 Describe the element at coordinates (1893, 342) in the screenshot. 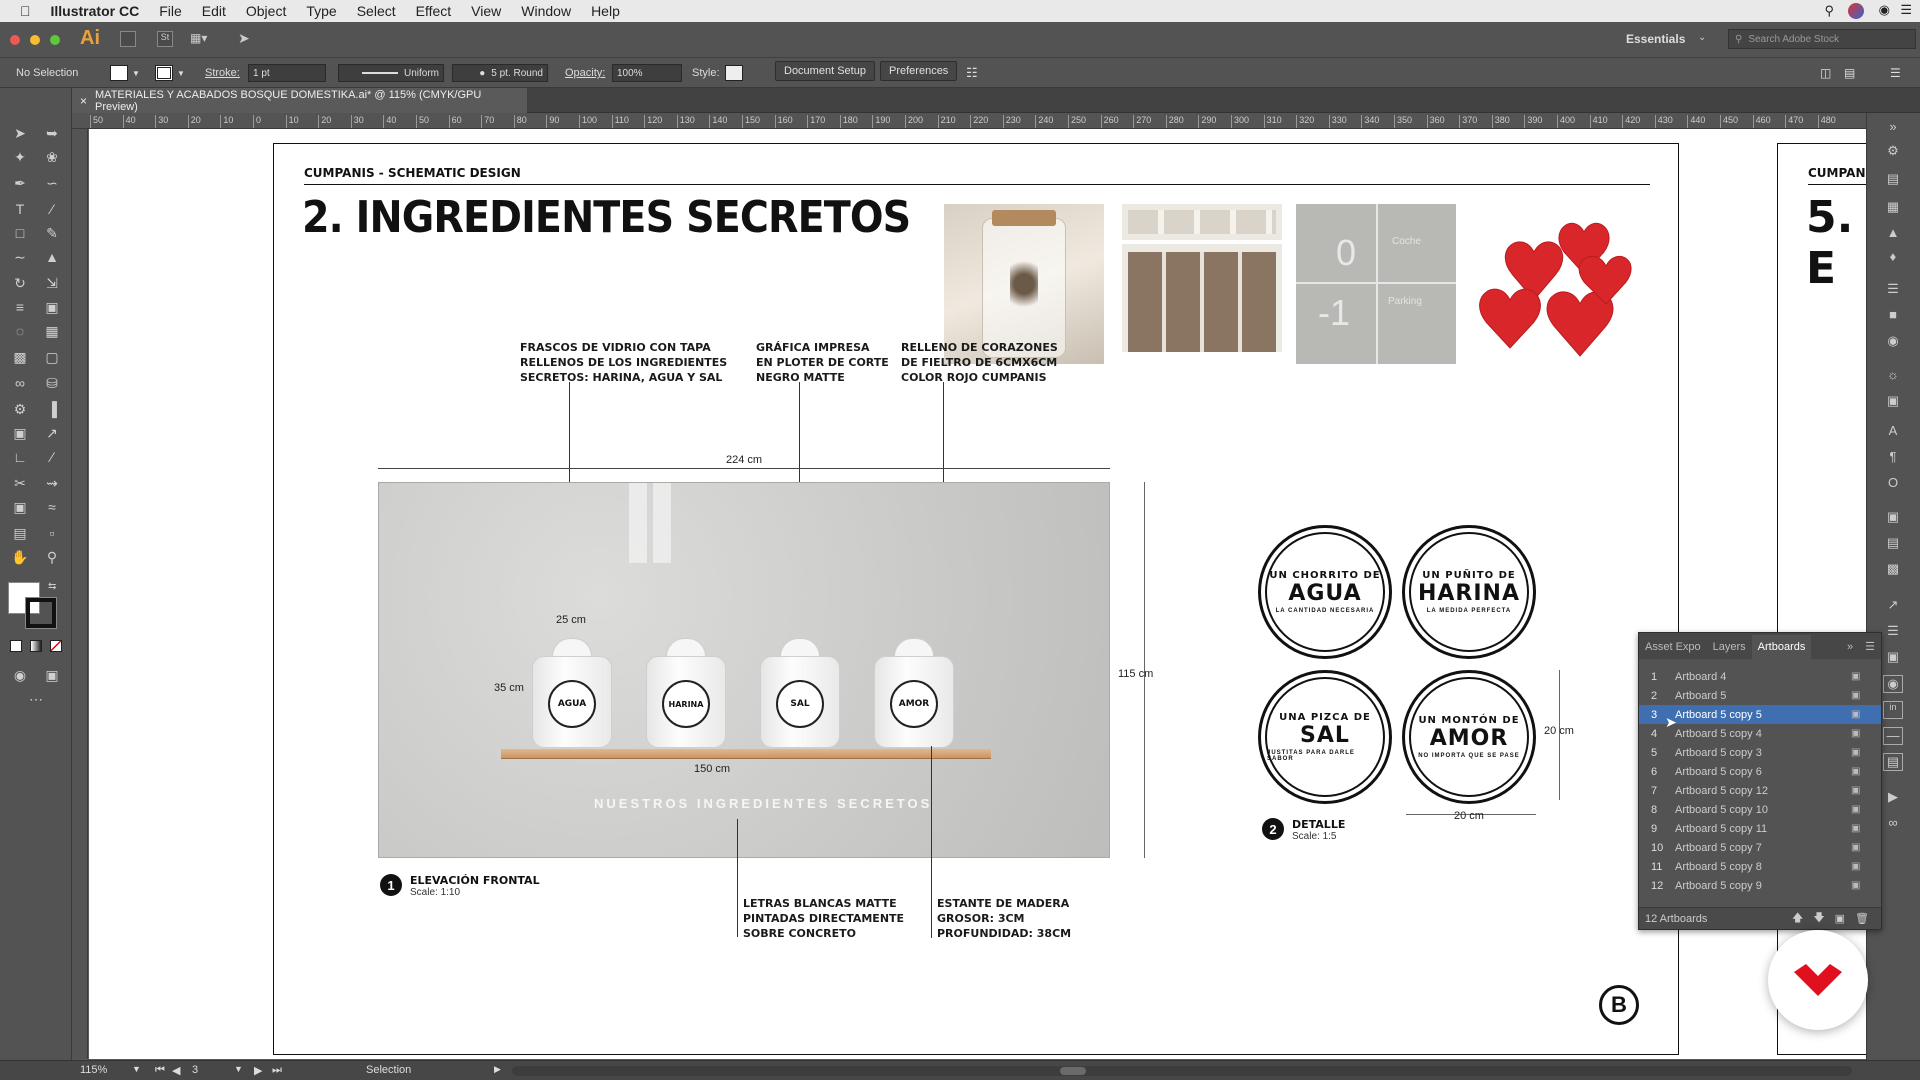

I see `graphic-styles-icon: ◉` at that location.